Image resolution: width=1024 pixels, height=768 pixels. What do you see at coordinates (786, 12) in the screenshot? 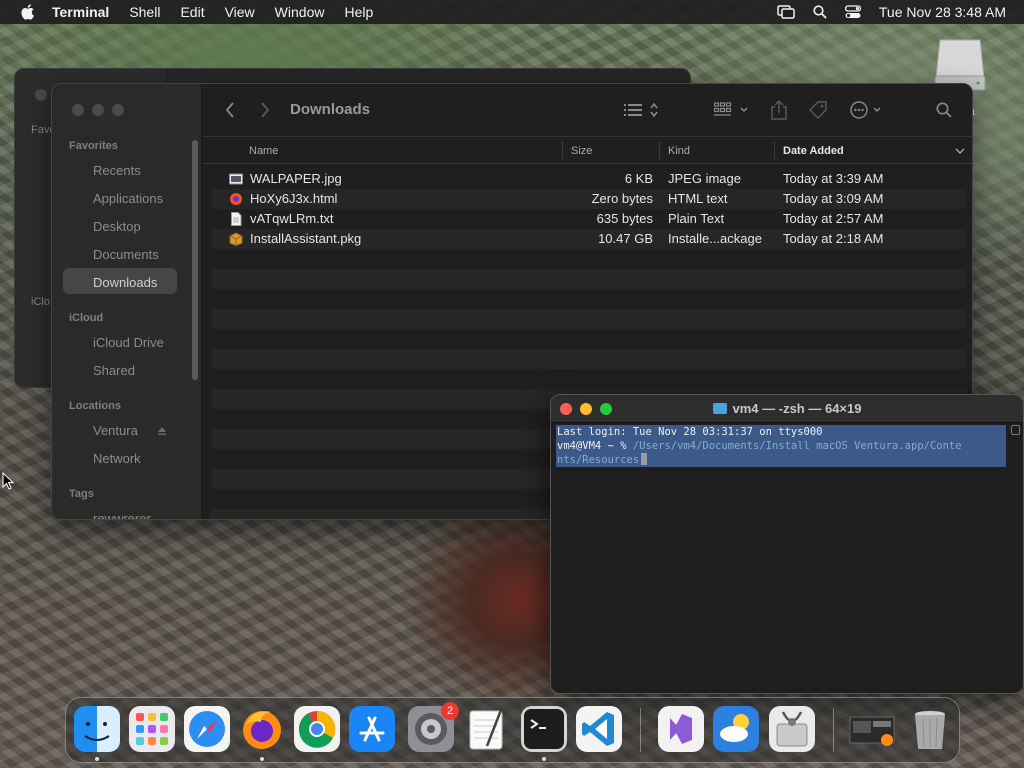
I see `screen-mirroring-icon` at bounding box center [786, 12].